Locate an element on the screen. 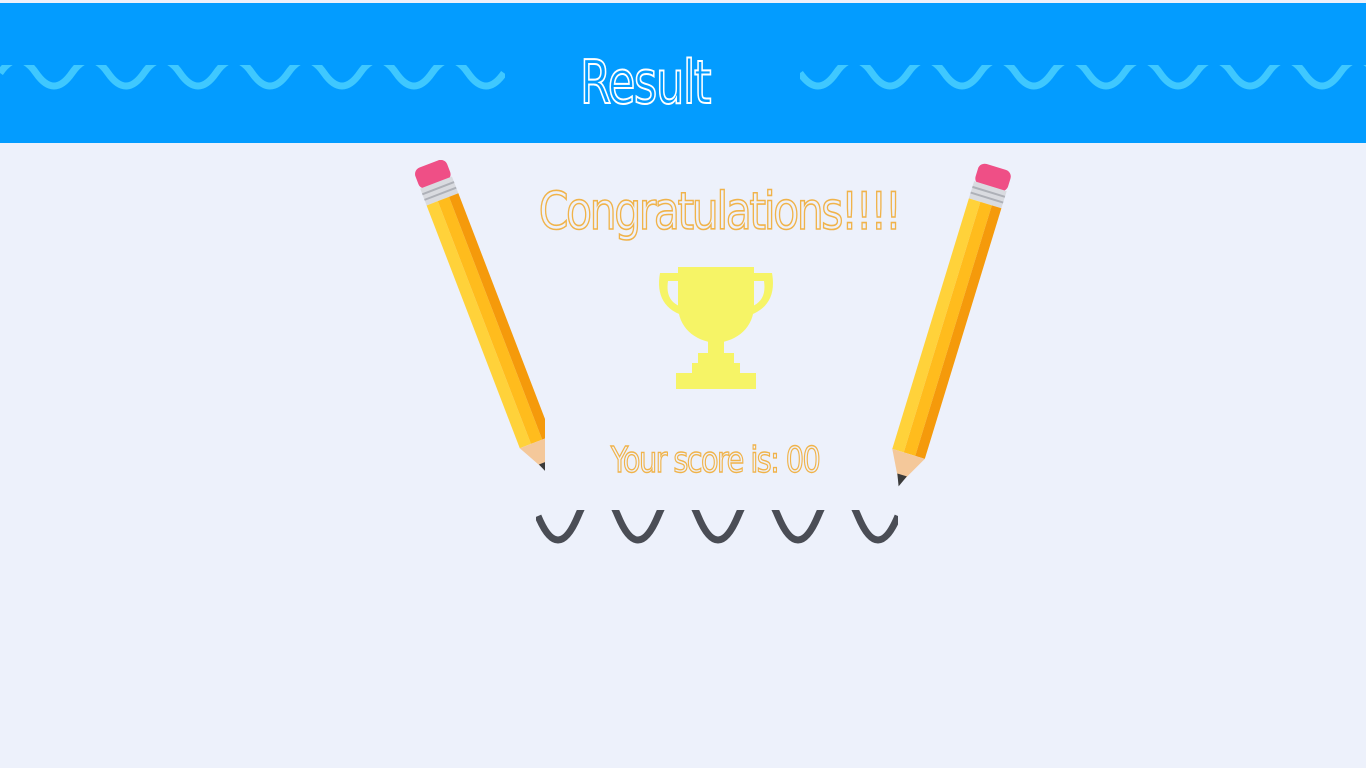  score-text: Your score is: 00 is located at coordinates (715, 461).